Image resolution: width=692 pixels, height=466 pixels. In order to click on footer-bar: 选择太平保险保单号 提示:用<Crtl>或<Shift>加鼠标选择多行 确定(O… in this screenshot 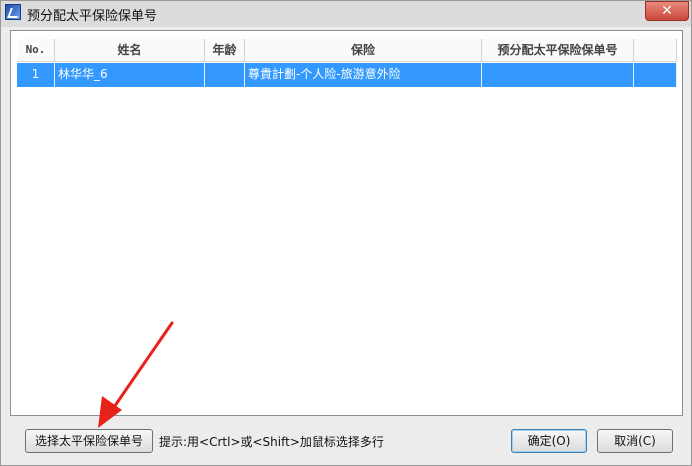, I will do `click(346, 440)`.